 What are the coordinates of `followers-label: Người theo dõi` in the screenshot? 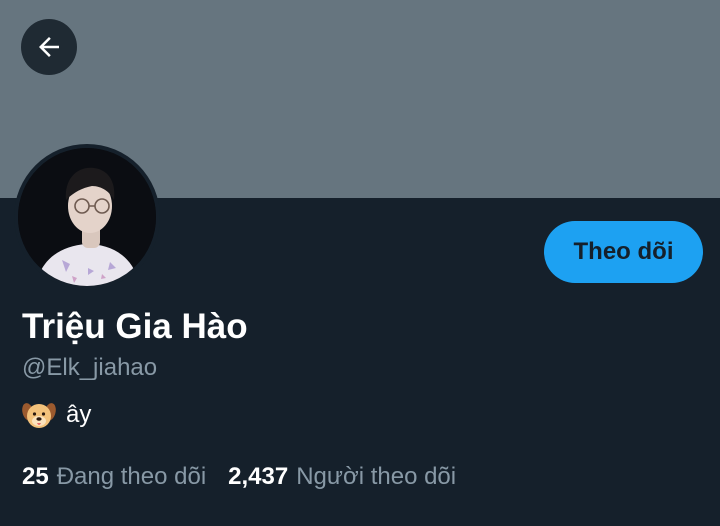 It's located at (376, 476).